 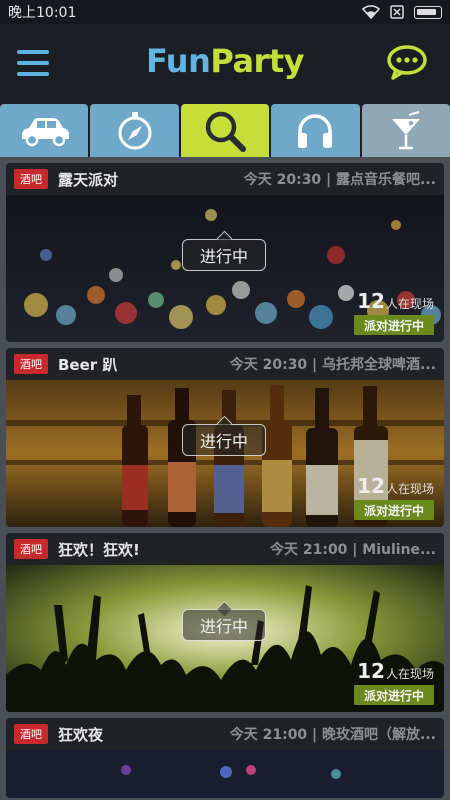 I want to click on car-icon, so click(x=46, y=131).